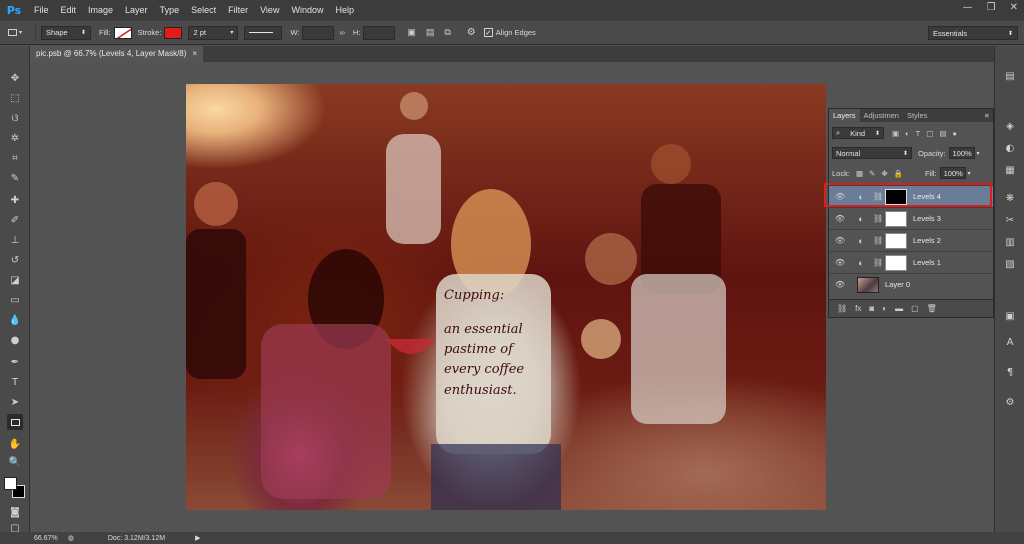 The height and width of the screenshot is (544, 1024). What do you see at coordinates (15, 32) in the screenshot?
I see `tool-preset-picker: ▾` at bounding box center [15, 32].